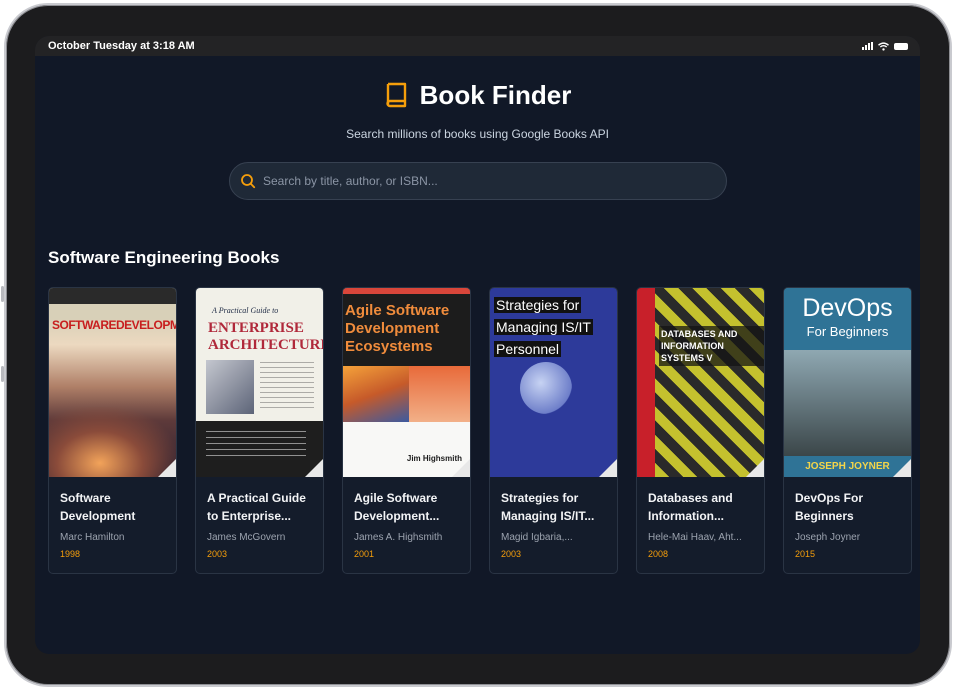 This screenshot has height=689, width=955. I want to click on book-info: Software Development Marc Hamilton 1998, so click(112, 518).